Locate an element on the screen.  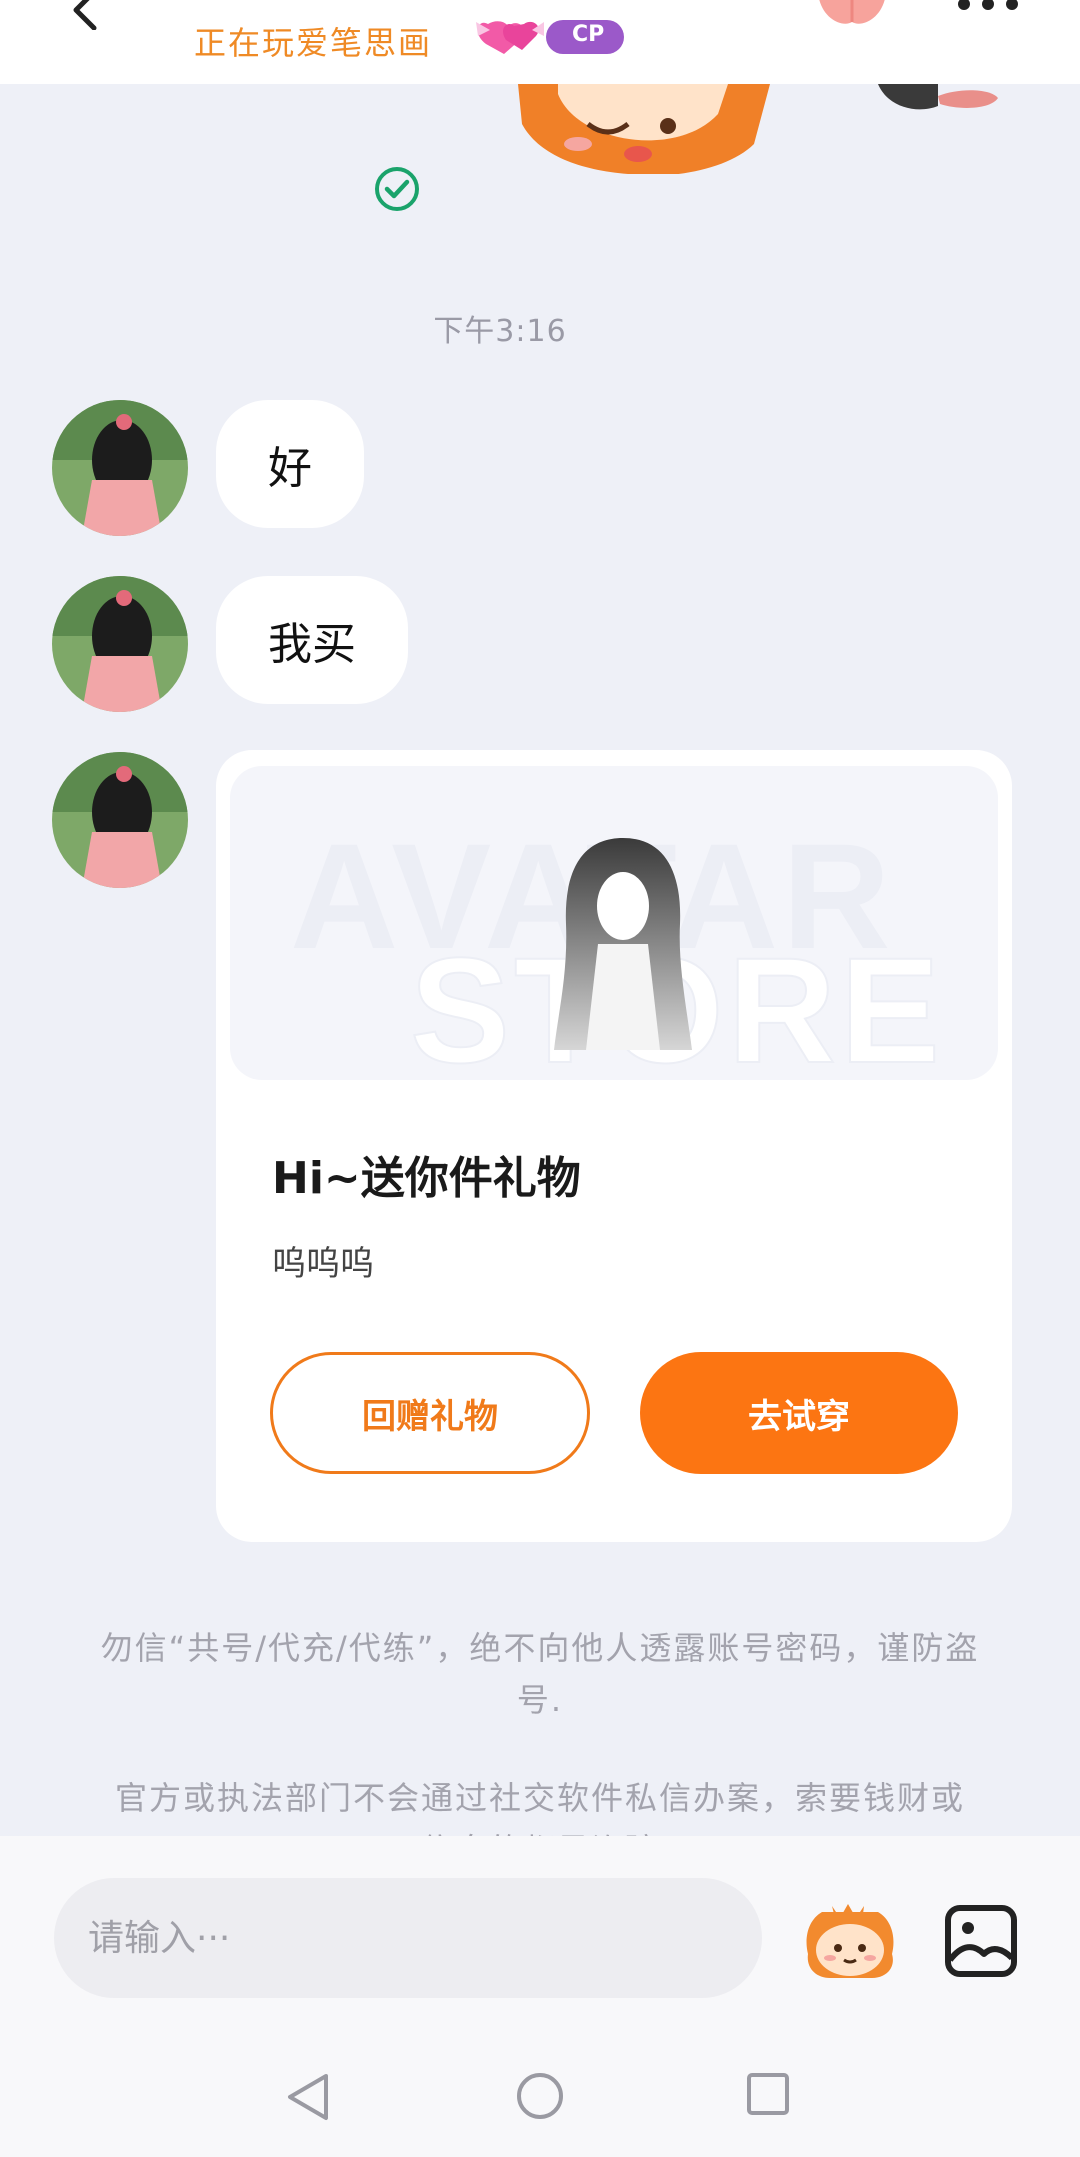
gift-card-title: Hi~送你件礼物 is located at coordinates (426, 1178).